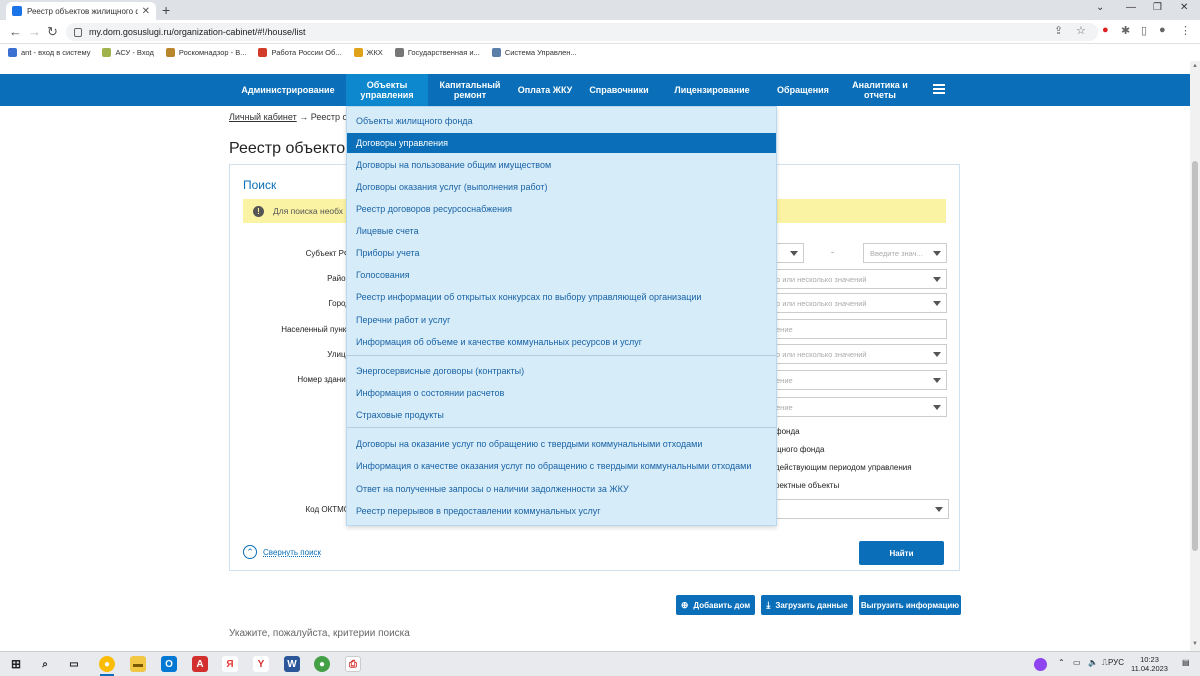  I want to click on checkbox-label: фонда, so click(787, 431).